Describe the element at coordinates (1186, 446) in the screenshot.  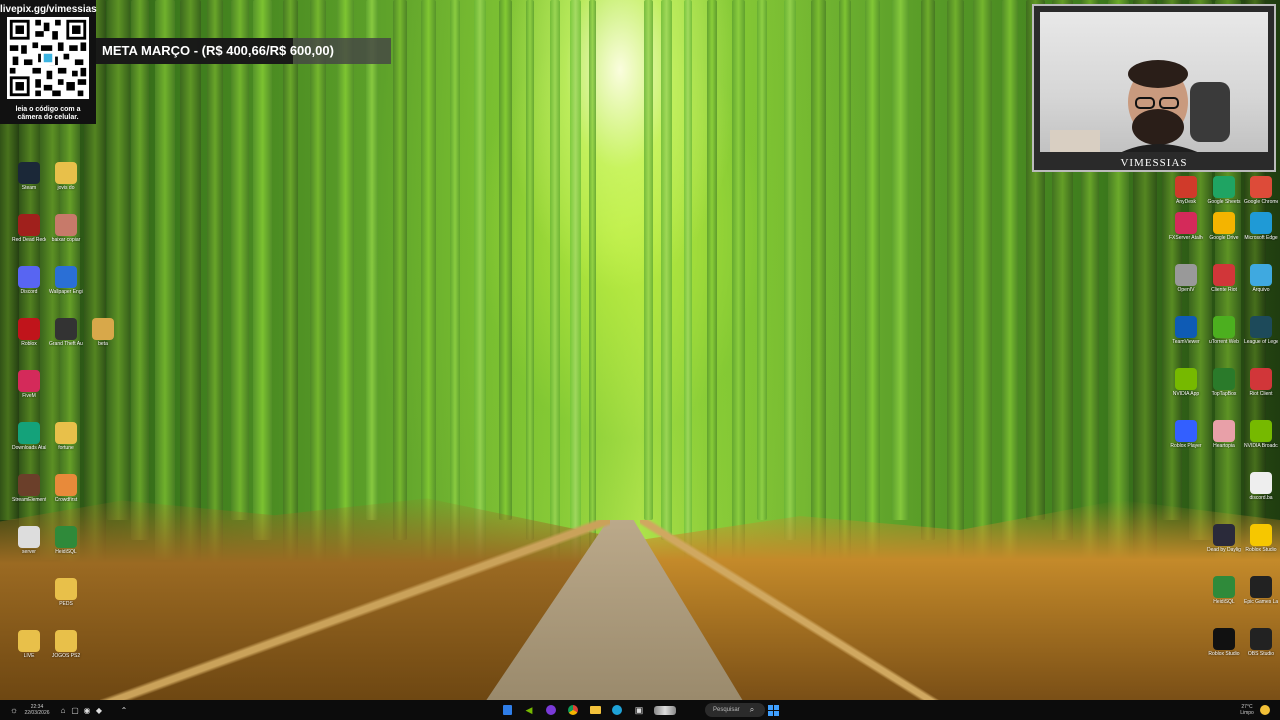
I see `desktop-icon-label: Roblox Player` at that location.